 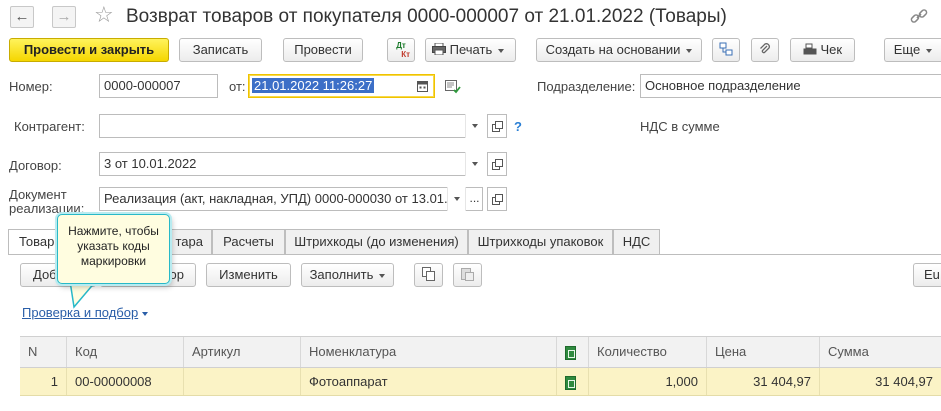 I want to click on structure-icon, so click(x=726, y=49).